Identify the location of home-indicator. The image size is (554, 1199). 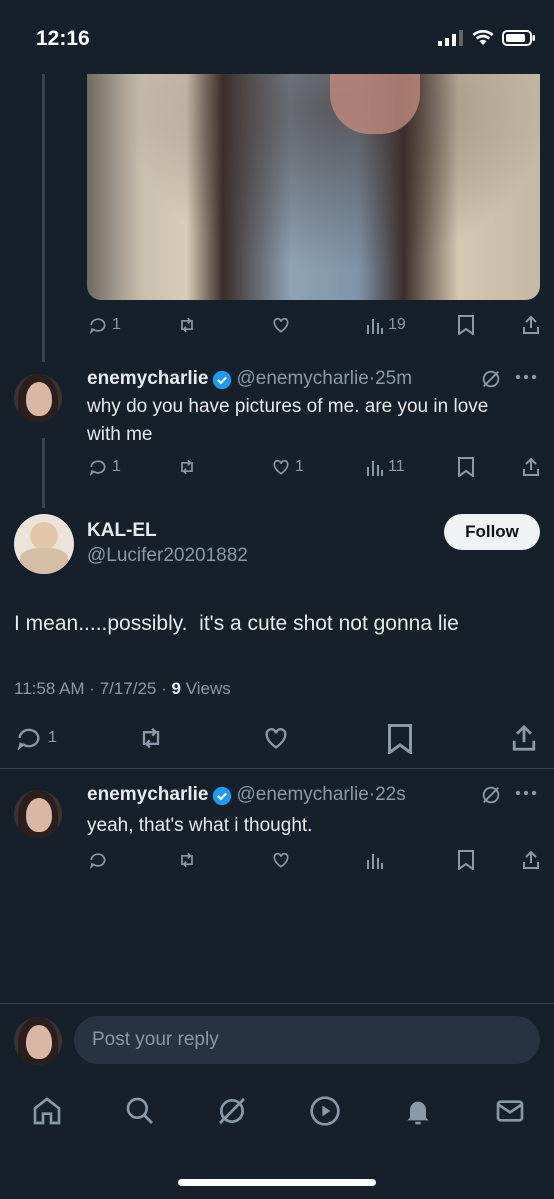
(277, 1182).